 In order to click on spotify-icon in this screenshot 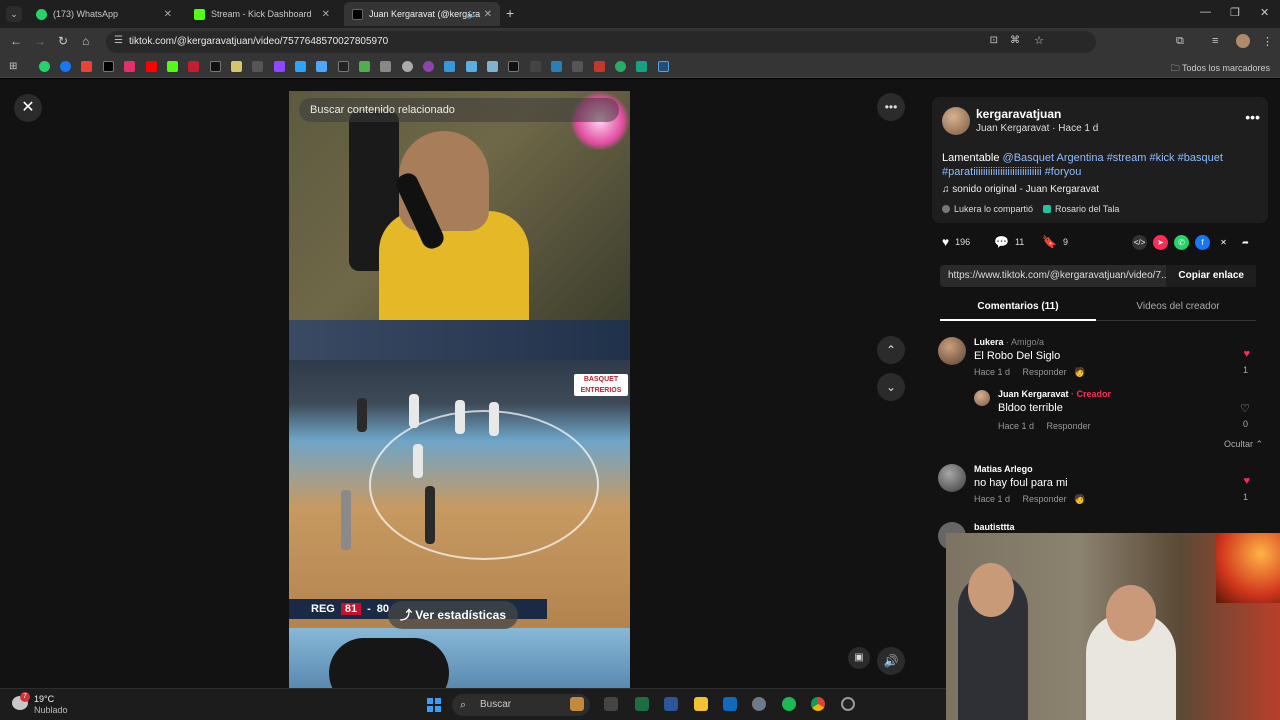, I will do `click(789, 704)`.